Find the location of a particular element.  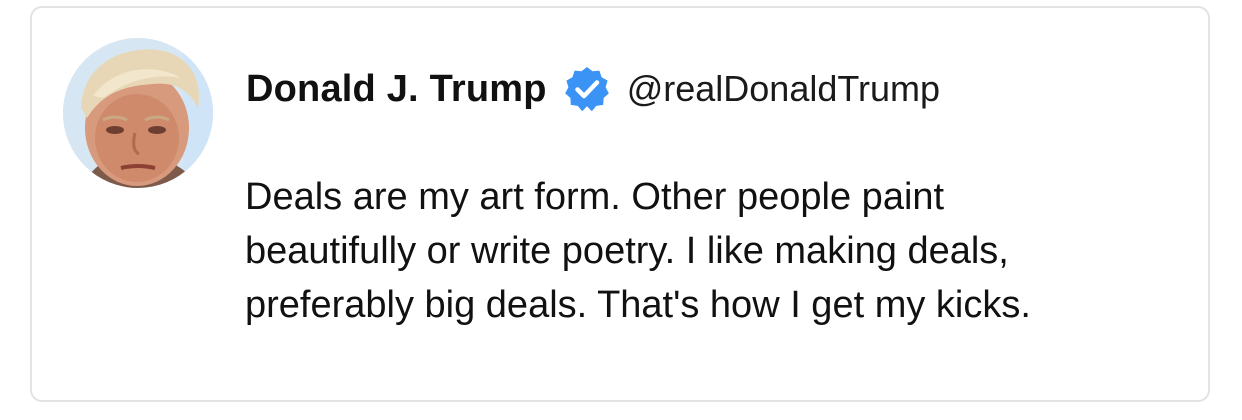

display-name: Donald J. Trump is located at coordinates (396, 89).